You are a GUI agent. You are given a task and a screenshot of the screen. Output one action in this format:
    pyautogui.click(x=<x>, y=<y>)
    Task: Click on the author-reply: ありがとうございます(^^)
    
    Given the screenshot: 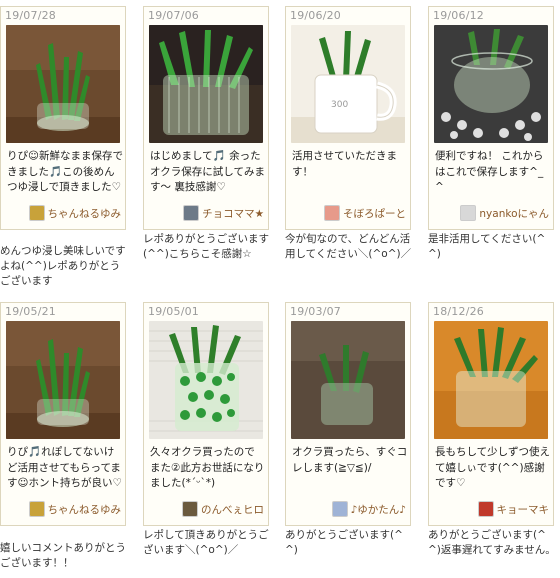 What is the action you would take?
    pyautogui.click(x=344, y=542)
    